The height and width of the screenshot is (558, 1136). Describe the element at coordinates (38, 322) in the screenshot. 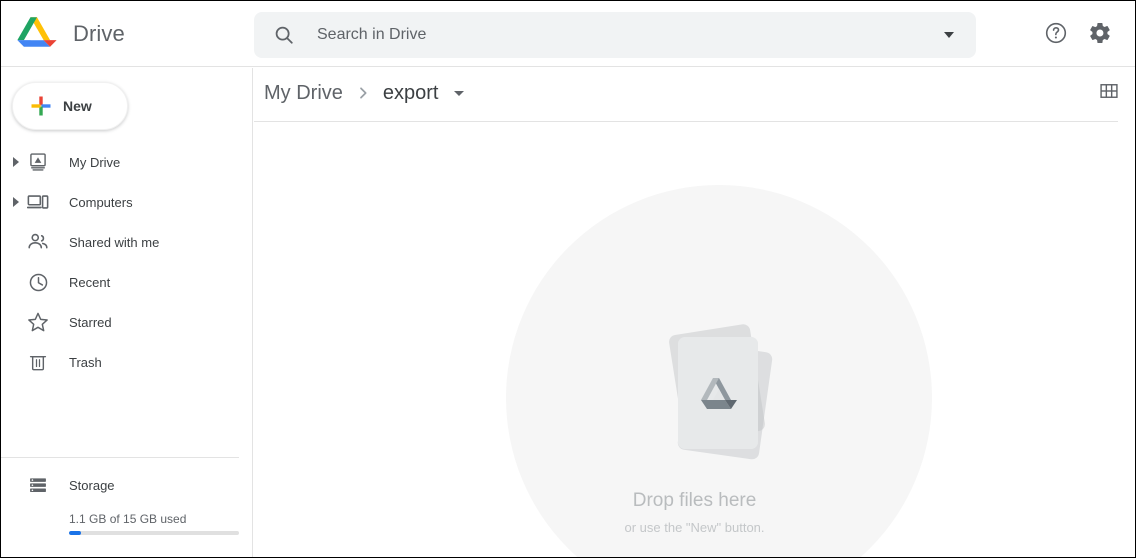

I see `star-icon` at that location.